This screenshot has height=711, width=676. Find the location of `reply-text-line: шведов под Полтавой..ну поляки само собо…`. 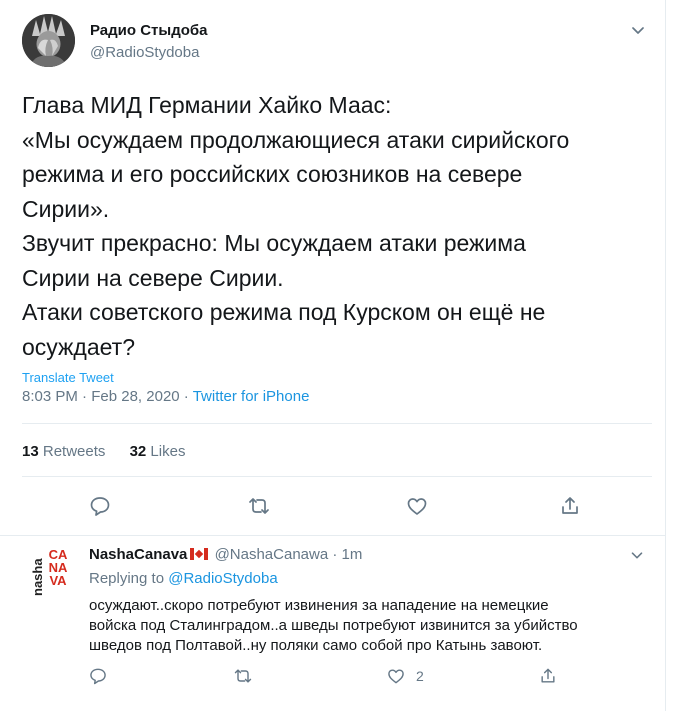

reply-text-line: шведов под Полтавой..ну поляки само собо… is located at coordinates (316, 645).